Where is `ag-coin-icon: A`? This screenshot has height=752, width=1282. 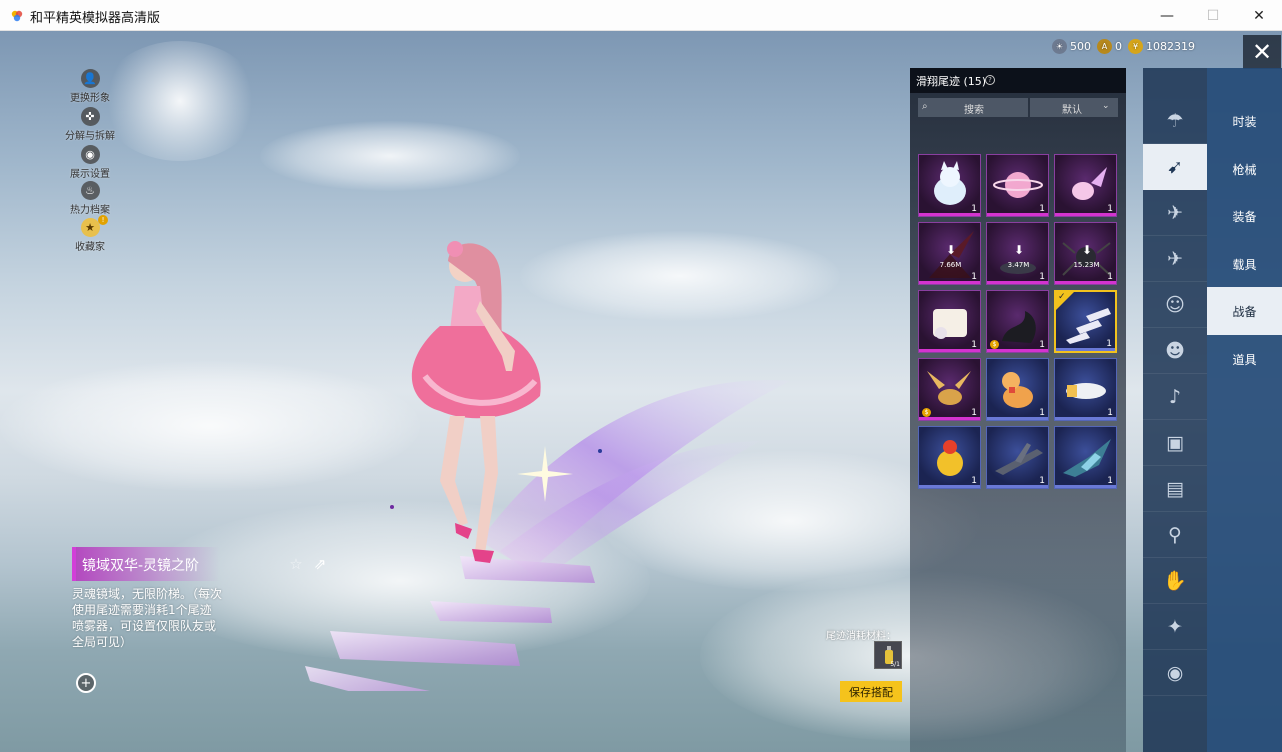 ag-coin-icon: A is located at coordinates (1104, 46).